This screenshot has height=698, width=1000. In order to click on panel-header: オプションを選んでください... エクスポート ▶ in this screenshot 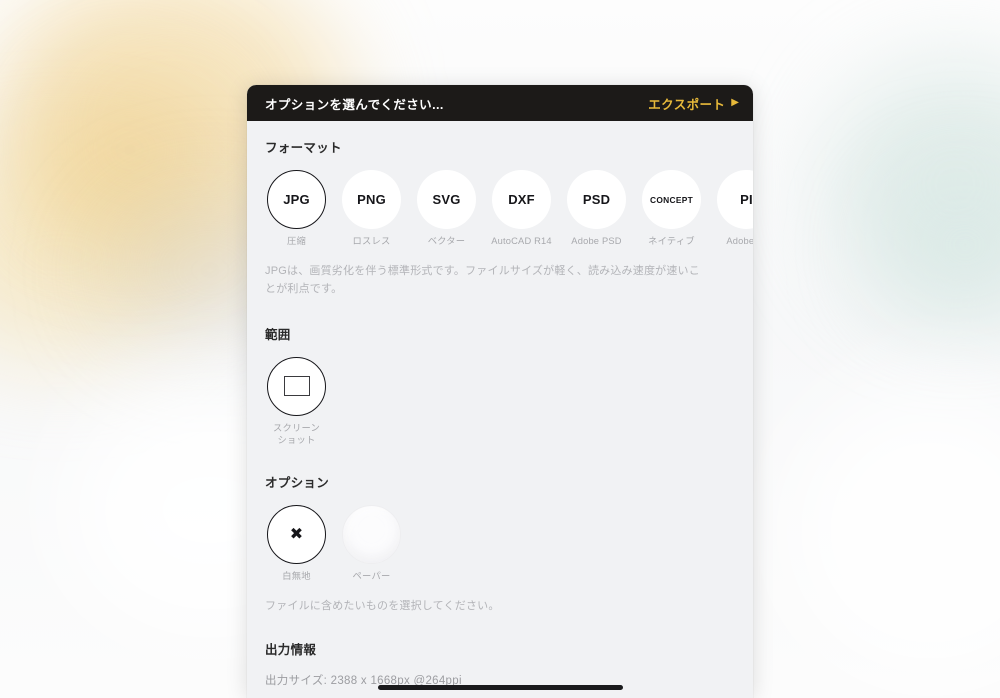, I will do `click(500, 103)`.